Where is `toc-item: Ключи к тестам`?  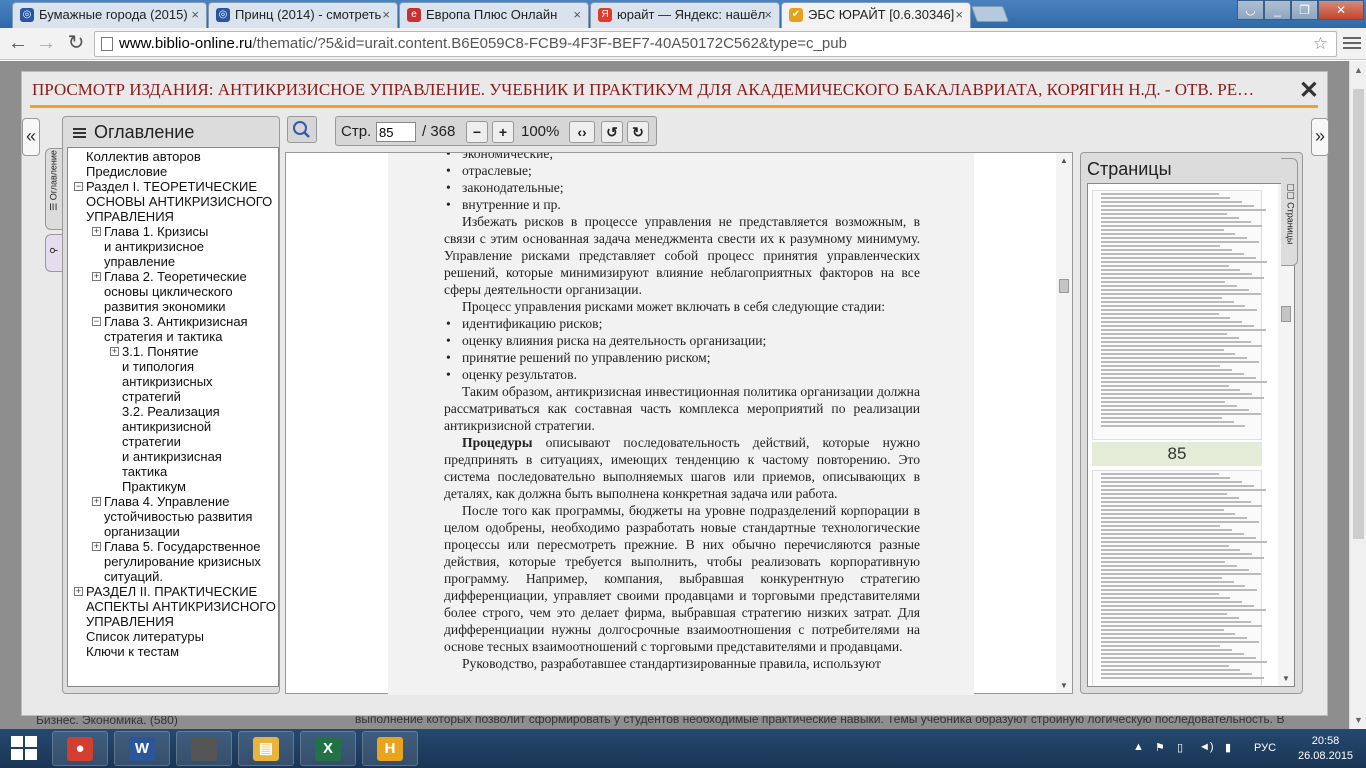
toc-item: Ключи к тестам is located at coordinates (132, 651).